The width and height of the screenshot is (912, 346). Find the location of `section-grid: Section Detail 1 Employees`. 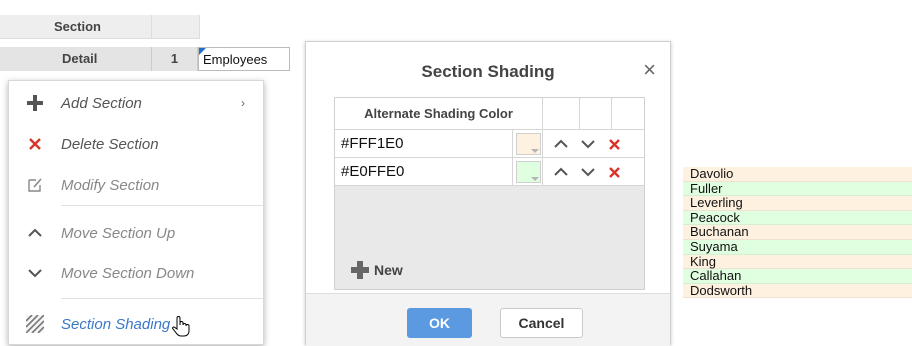

section-grid: Section Detail 1 Employees is located at coordinates (145, 36).